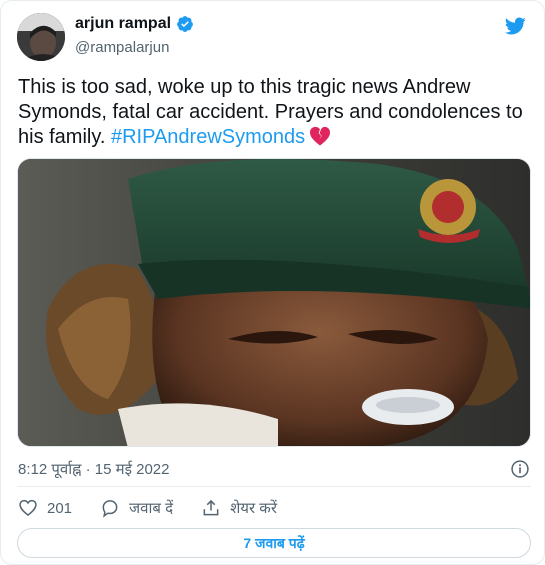 This screenshot has height=565, width=545. I want to click on like-button: 201, so click(45, 508).